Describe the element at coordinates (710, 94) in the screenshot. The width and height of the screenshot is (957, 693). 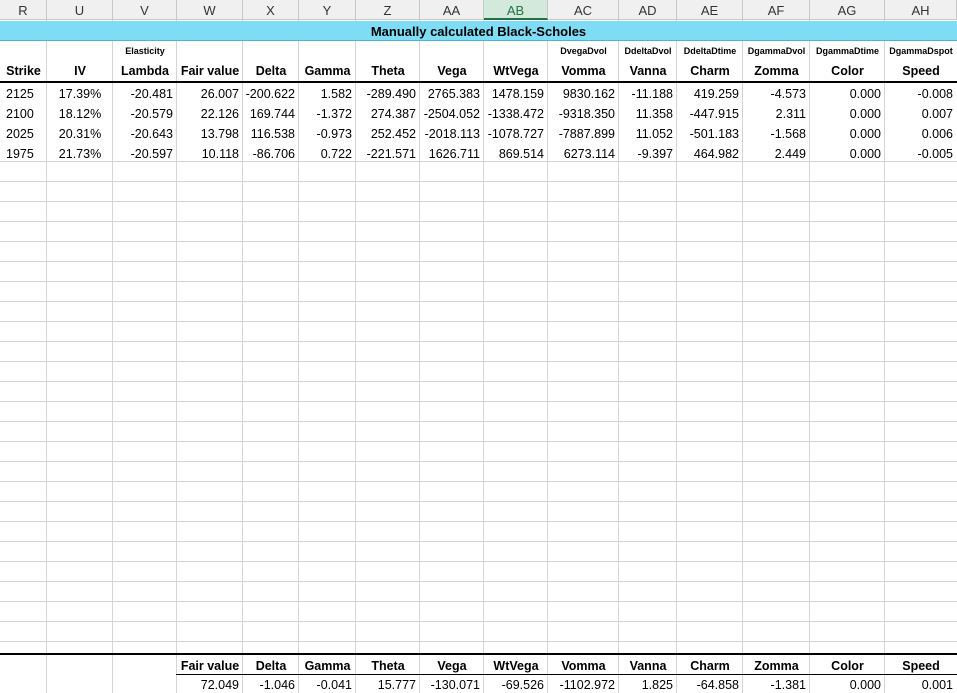
I see `table-cell: 419.259` at that location.